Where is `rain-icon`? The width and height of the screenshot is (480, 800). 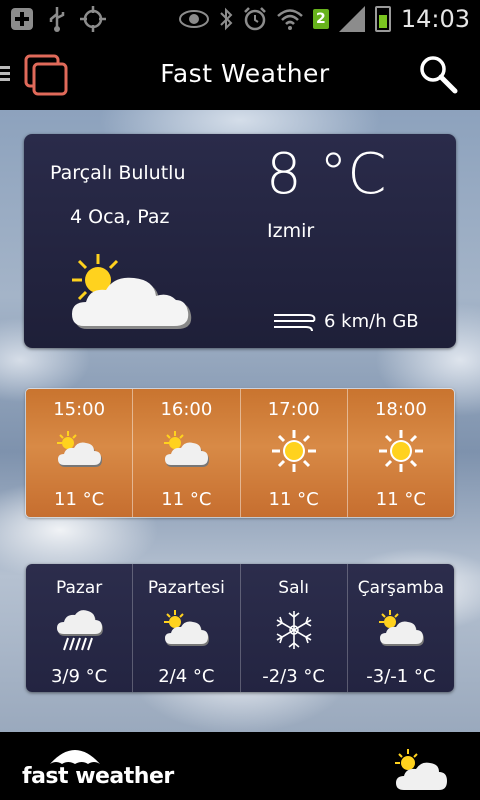
rain-icon is located at coordinates (80, 630).